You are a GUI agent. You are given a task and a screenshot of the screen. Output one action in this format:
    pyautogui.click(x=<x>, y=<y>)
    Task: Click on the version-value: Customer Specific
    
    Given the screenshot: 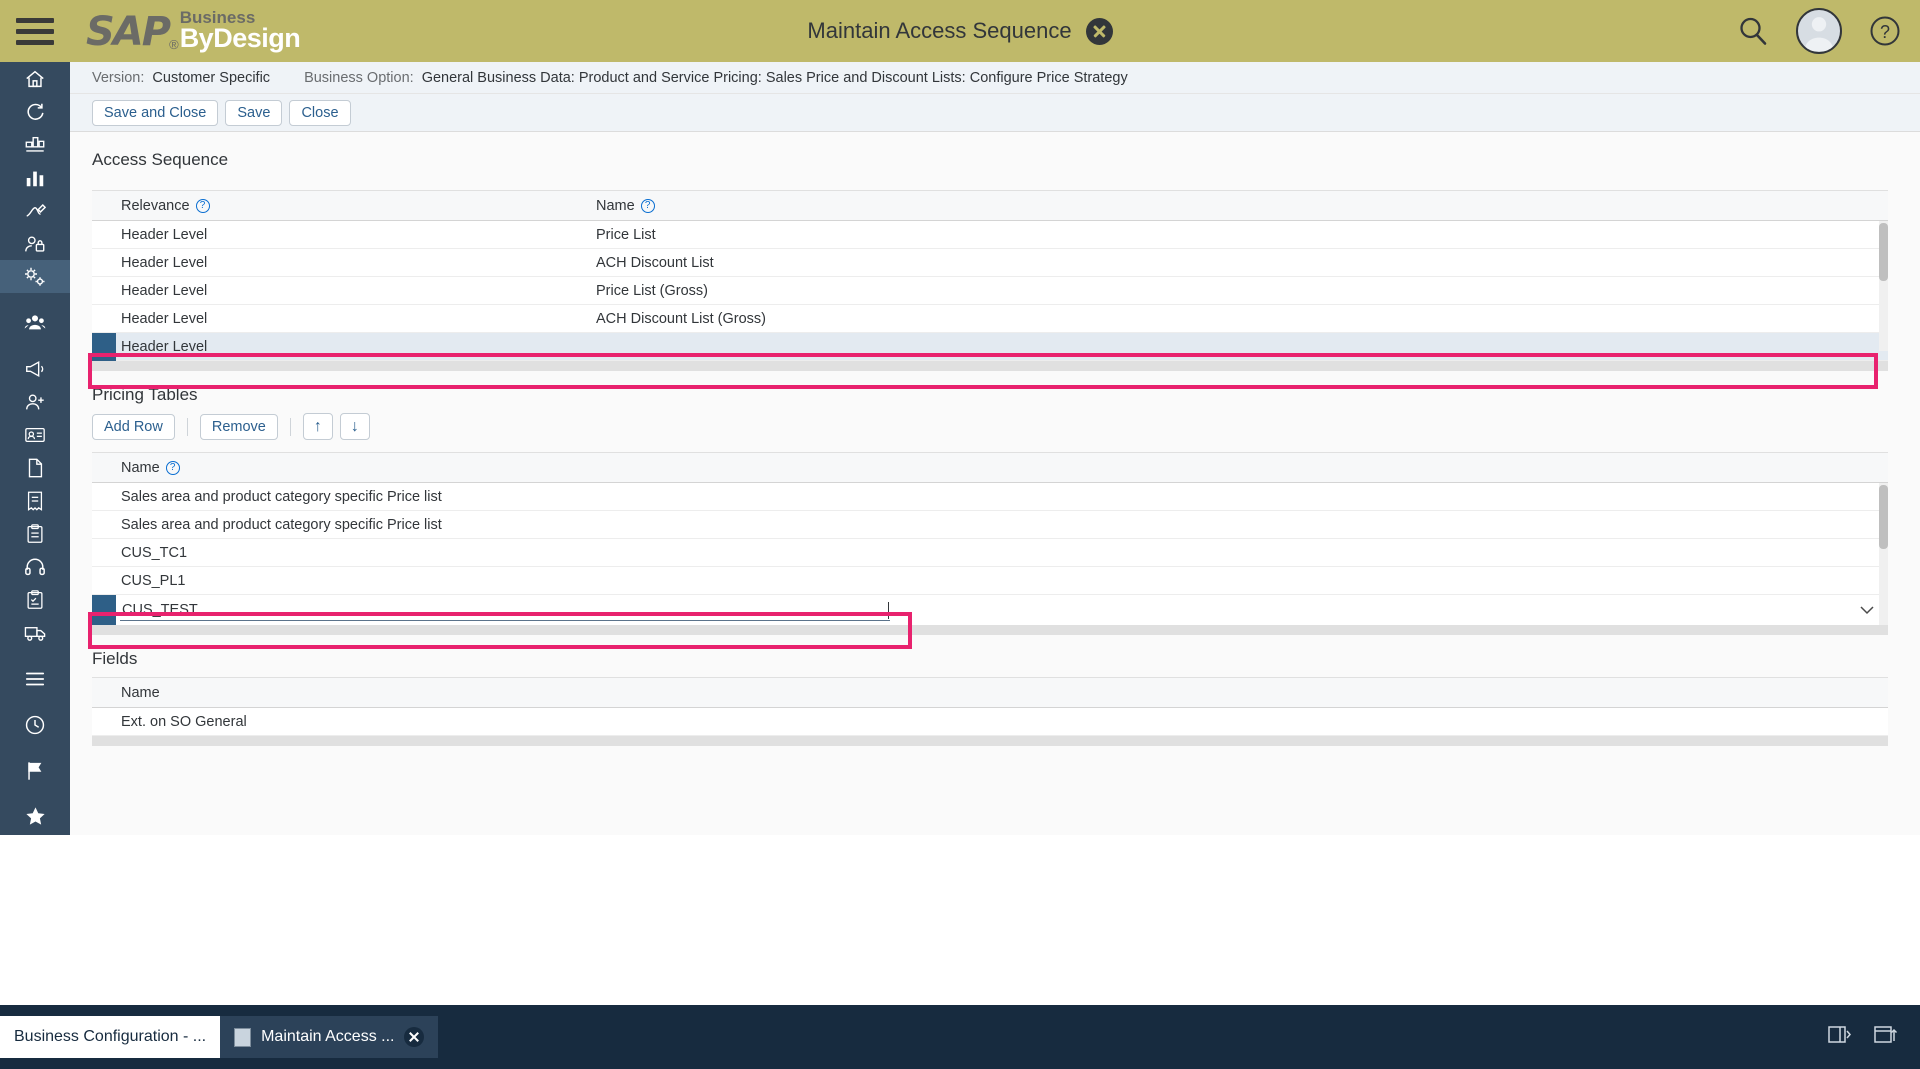 What is the action you would take?
    pyautogui.click(x=211, y=77)
    